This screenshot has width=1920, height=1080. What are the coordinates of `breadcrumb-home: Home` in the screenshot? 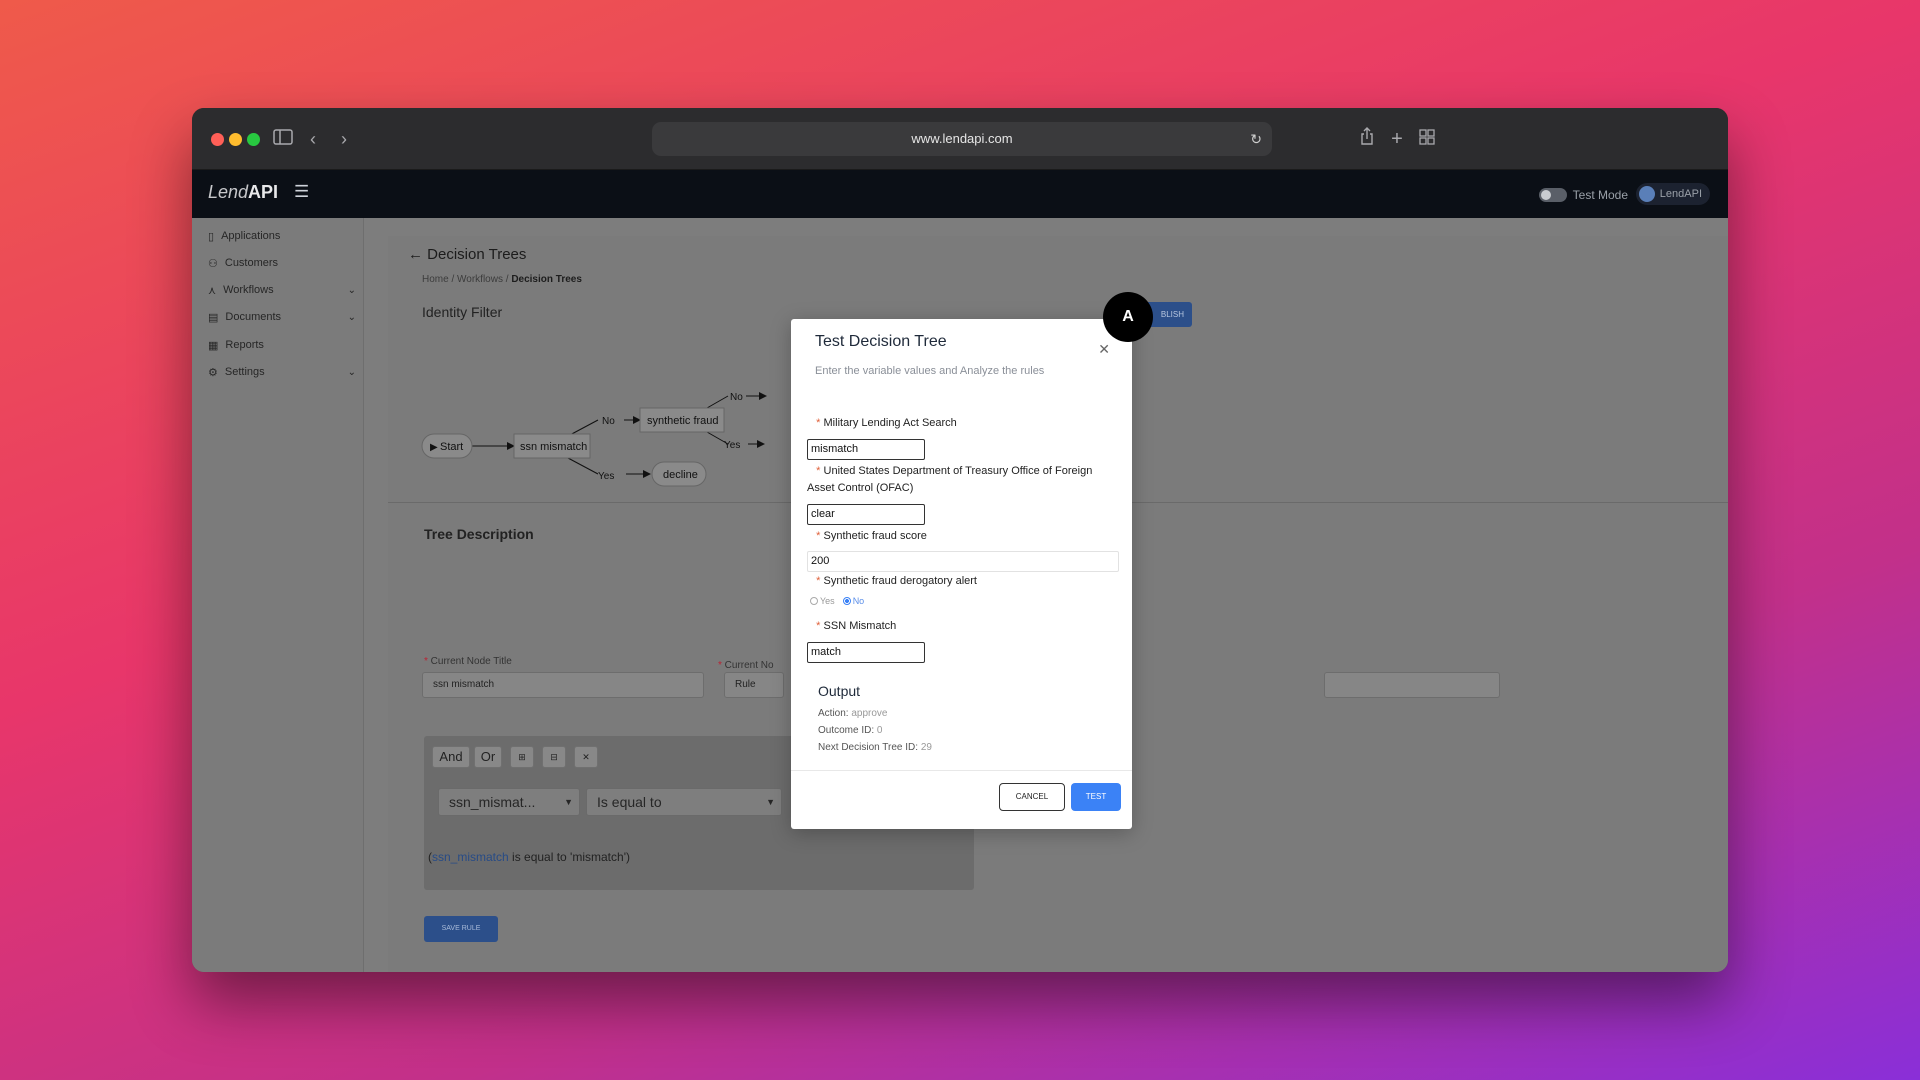 It's located at (435, 279).